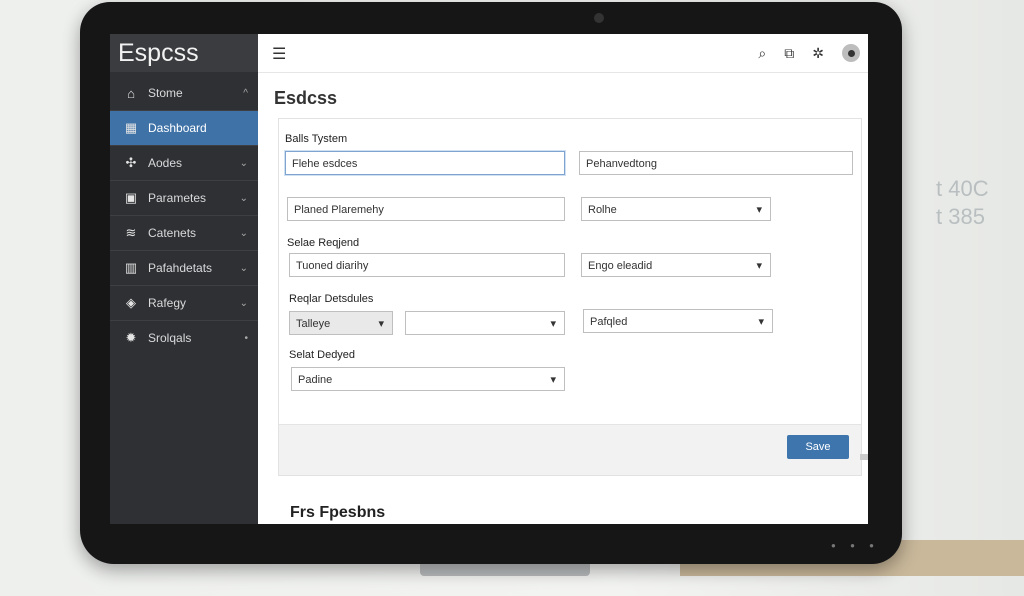 This screenshot has width=1024, height=596. Describe the element at coordinates (131, 232) in the screenshot. I see `database-icon: ≋` at that location.